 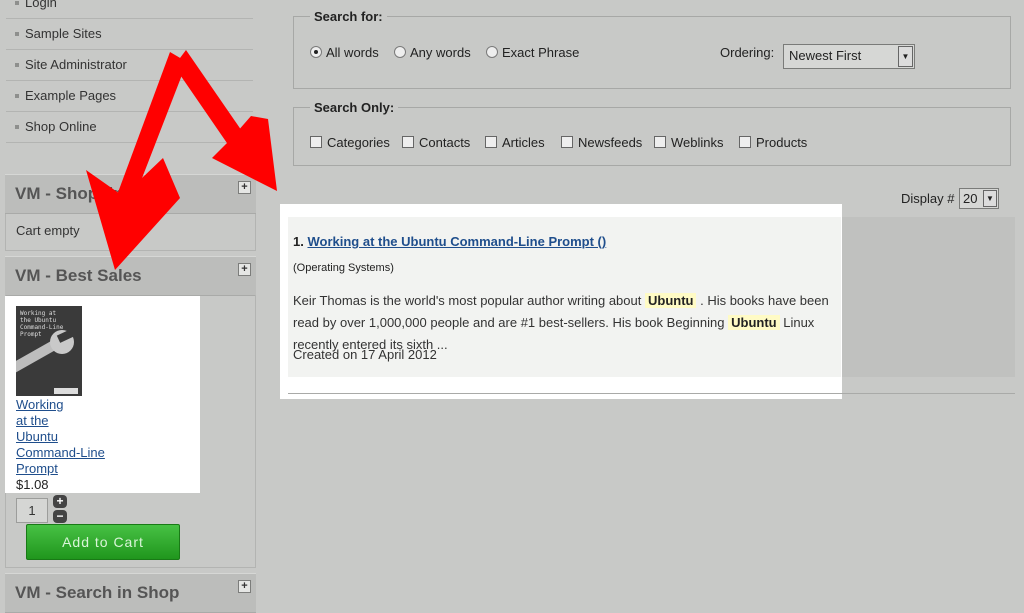 I want to click on search-only-fieldset: Search Only:, so click(x=652, y=133).